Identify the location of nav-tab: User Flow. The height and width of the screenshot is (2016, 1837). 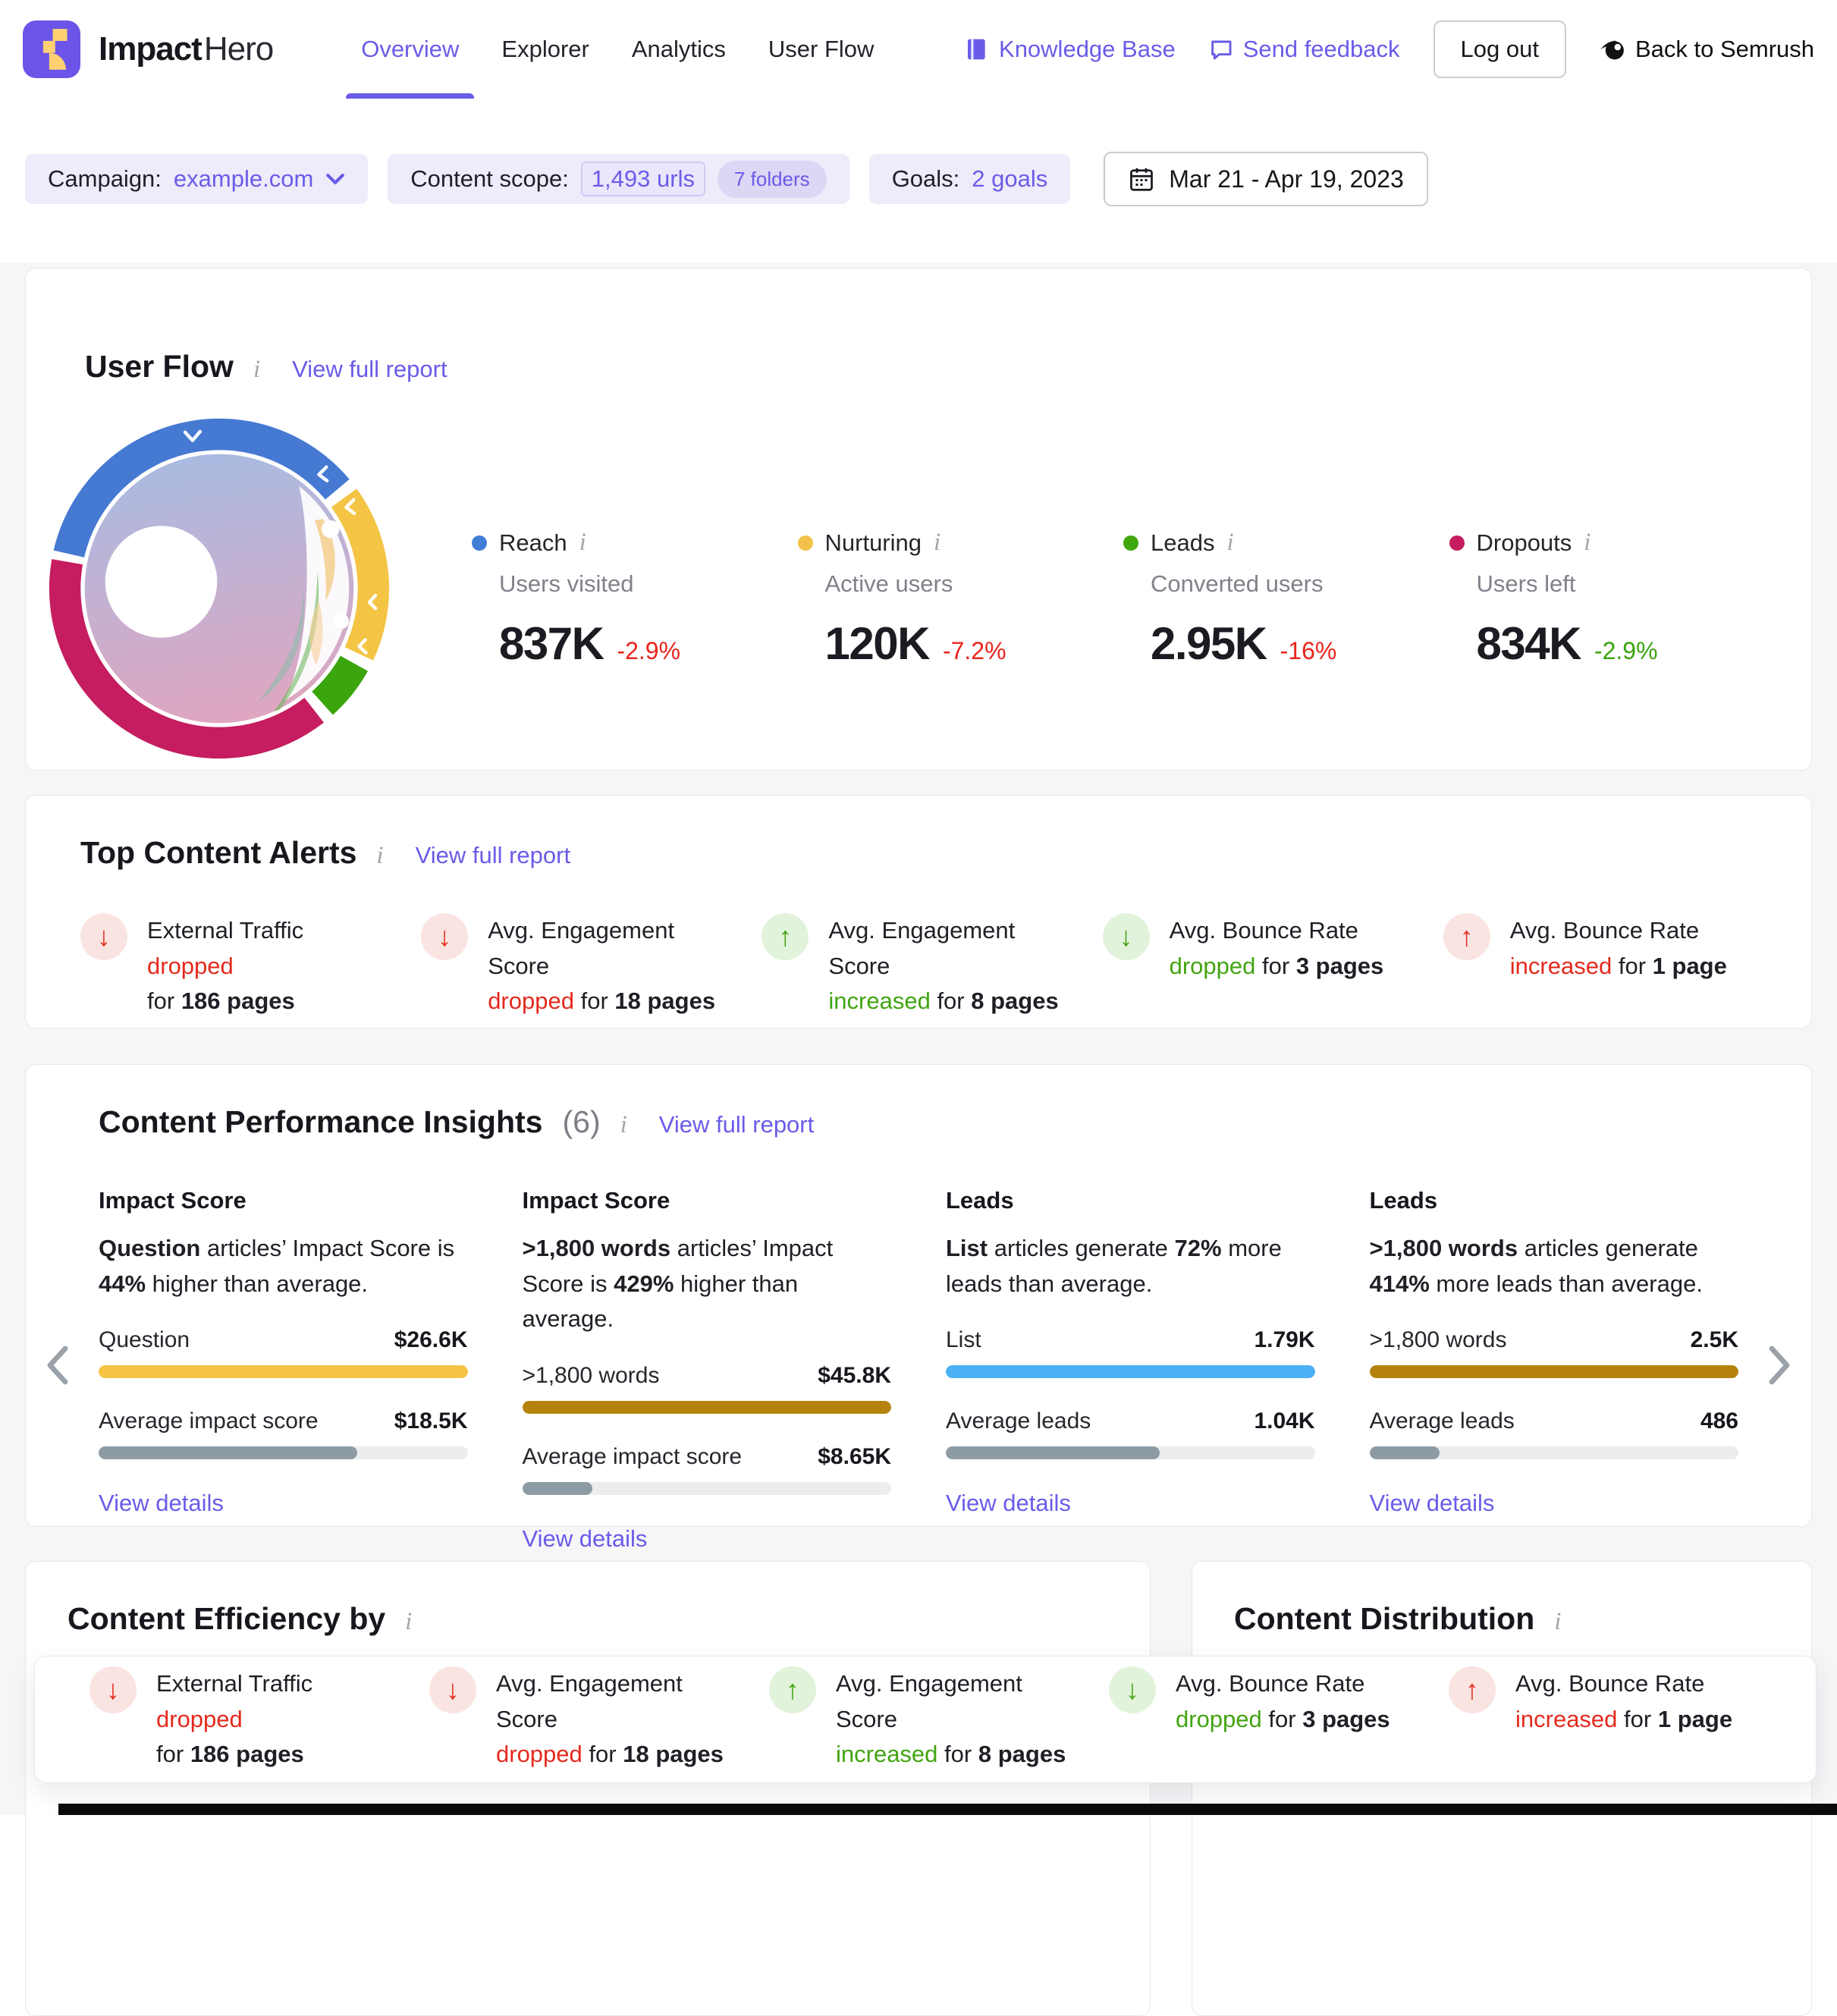
(821, 50).